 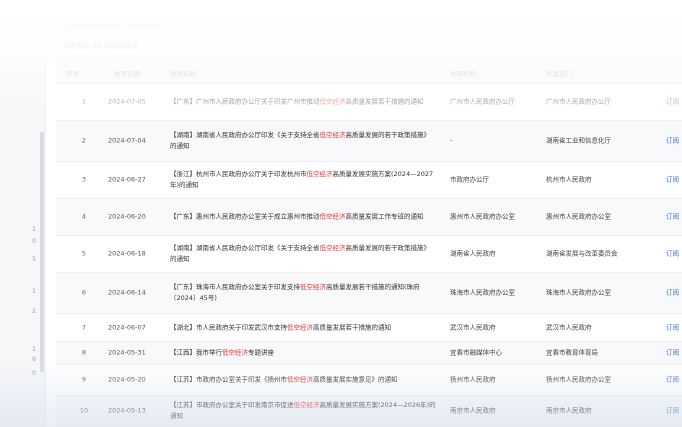 I want to click on row-title-link: 【广东】惠州市人民政府办公室关于成立惠州市推动低空经济高质量发展工作专班的通知, so click(x=303, y=217).